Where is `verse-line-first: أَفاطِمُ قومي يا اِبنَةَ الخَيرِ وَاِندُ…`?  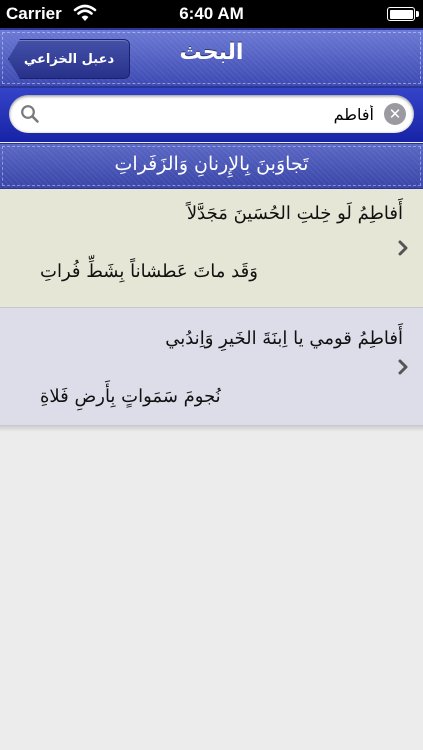
verse-line-first: أَفاطِمُ قومي يا اِبنَةَ الخَيرِ وَاِندُ… is located at coordinates (284, 338).